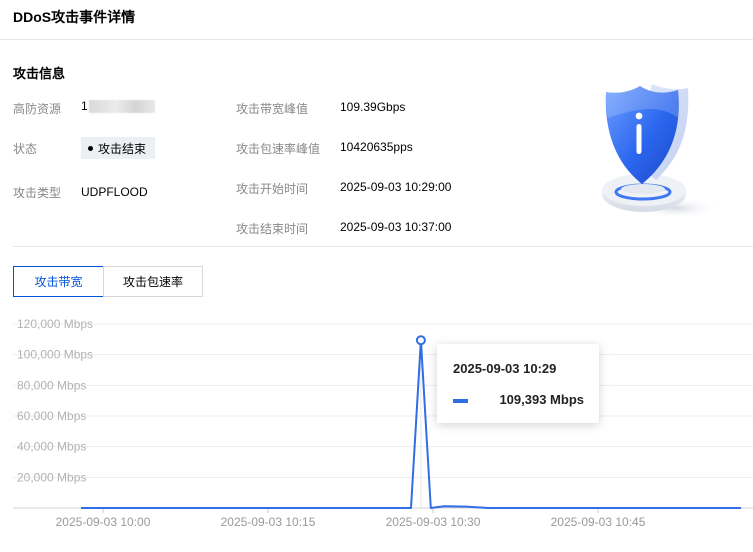  I want to click on x-tick-label: 2025-09-03 10:00, so click(103, 522).